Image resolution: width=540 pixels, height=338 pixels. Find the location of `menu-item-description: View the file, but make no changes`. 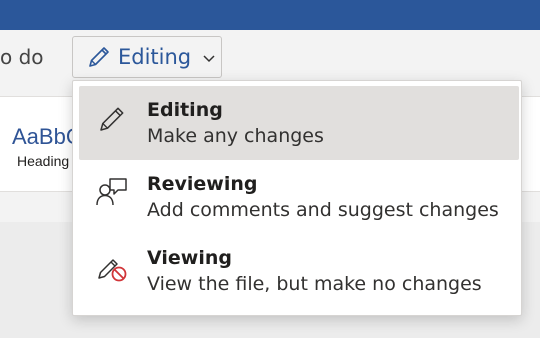

menu-item-description: View the file, but make no changes is located at coordinates (314, 284).